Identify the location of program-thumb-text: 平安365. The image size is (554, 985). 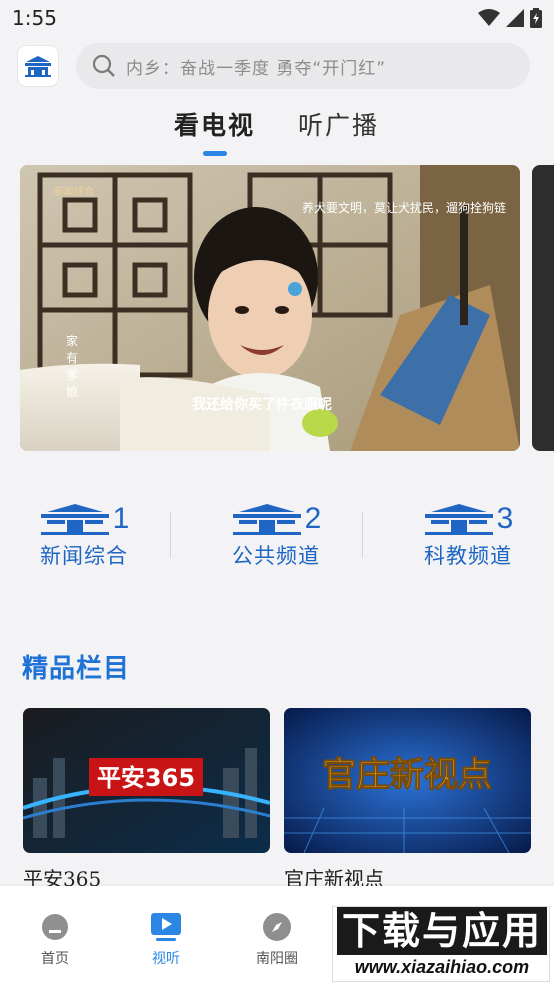
(146, 778).